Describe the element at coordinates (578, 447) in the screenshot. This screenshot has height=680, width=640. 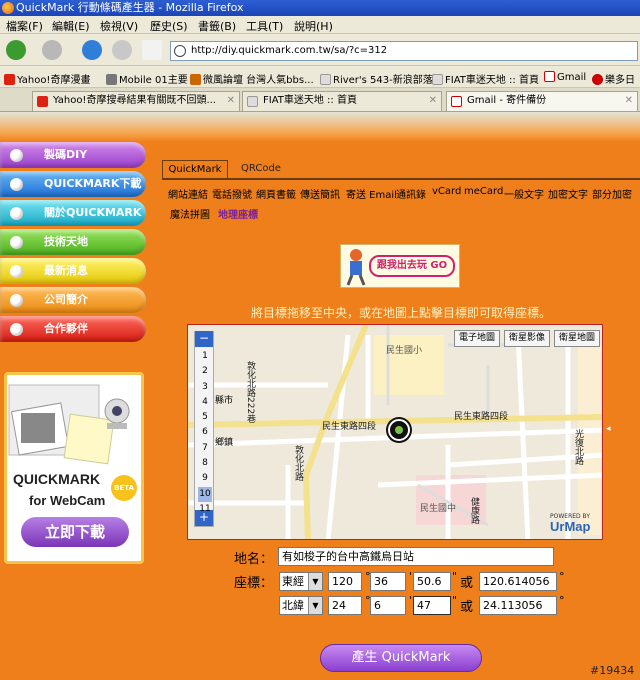
I see `street-label: 光復北路` at that location.